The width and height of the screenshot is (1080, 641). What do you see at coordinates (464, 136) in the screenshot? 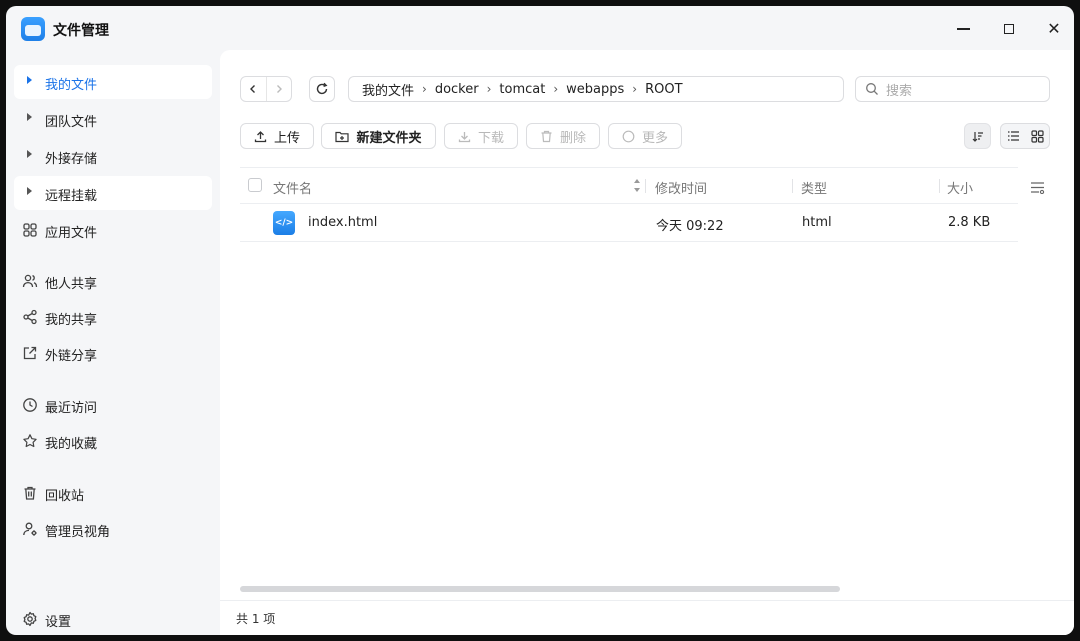
I see `download-icon` at bounding box center [464, 136].